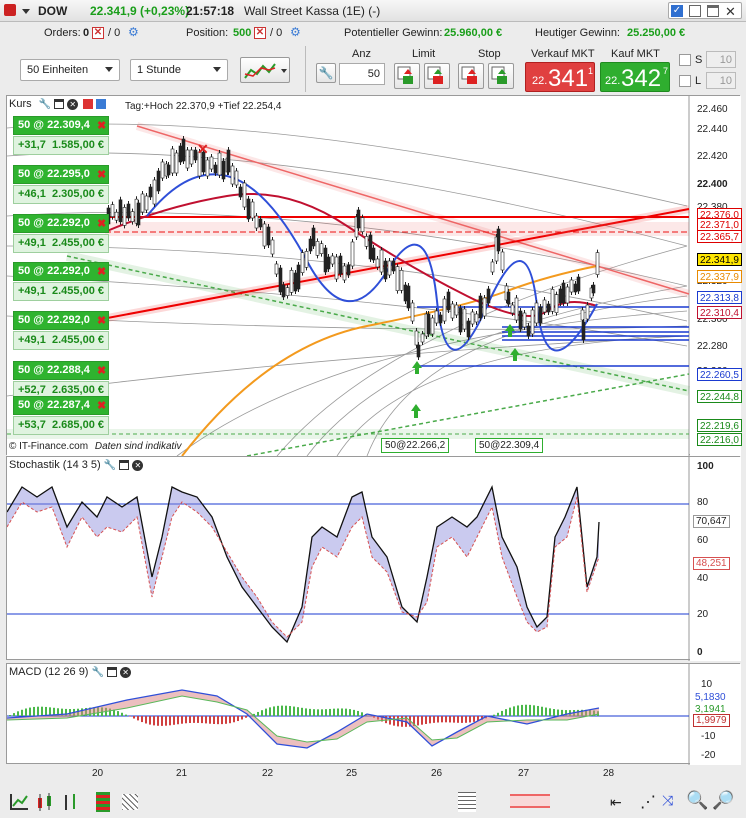 This screenshot has height=818, width=746. Describe the element at coordinates (563, 54) in the screenshot. I see `sell-label: Verkauf MKT` at that location.